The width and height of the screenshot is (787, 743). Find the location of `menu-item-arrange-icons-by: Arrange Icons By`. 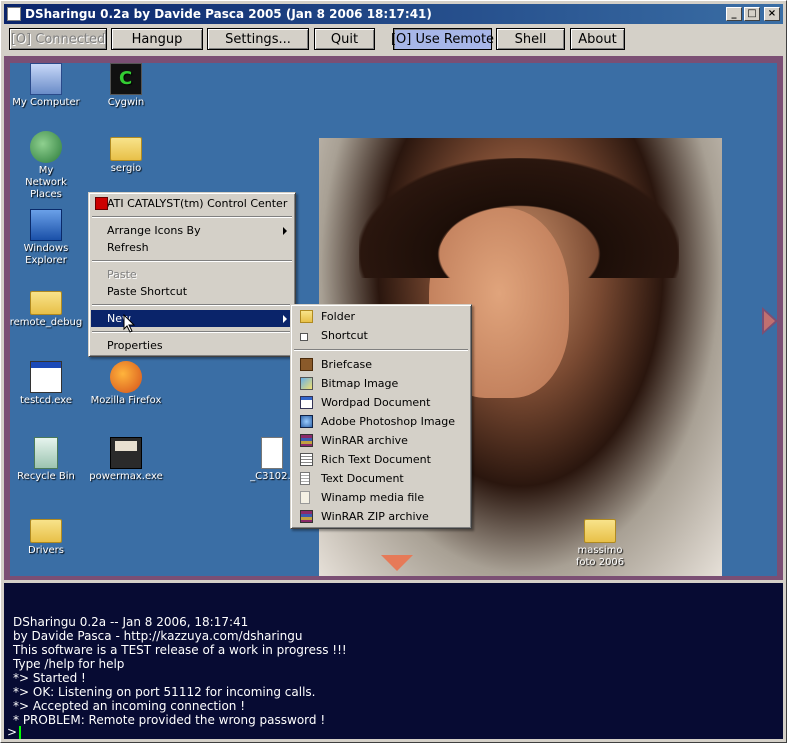

menu-item-arrange-icons-by: Arrange Icons By is located at coordinates (192, 230).